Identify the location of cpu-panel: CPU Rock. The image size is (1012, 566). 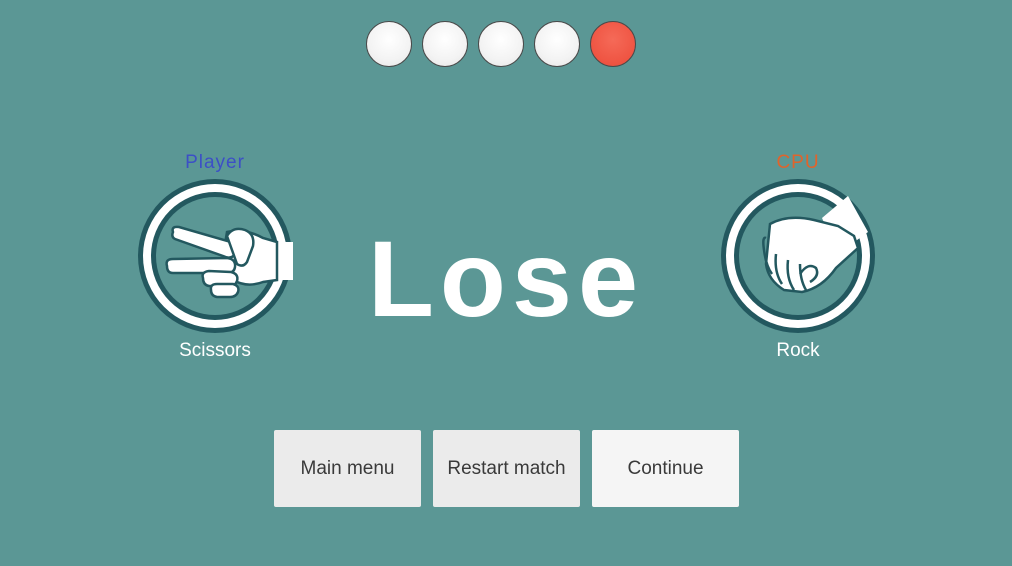
(798, 256).